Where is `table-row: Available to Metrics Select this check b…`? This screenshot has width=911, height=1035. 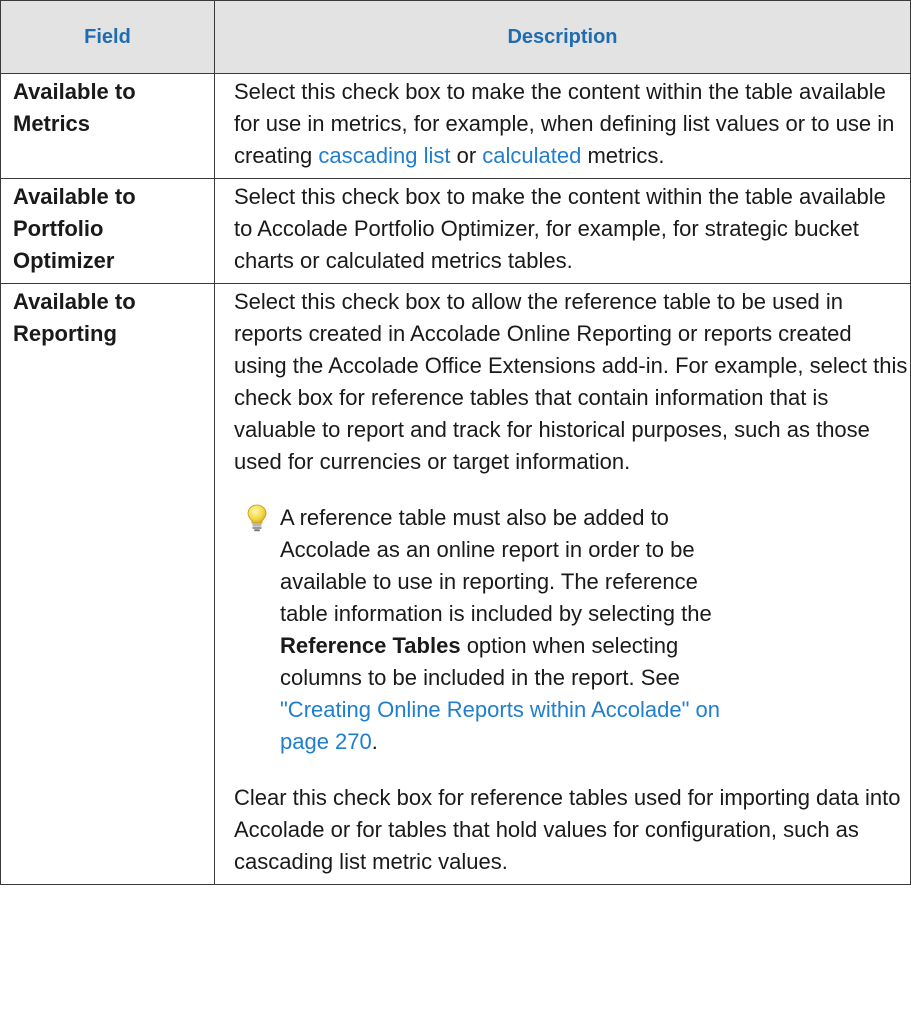 table-row: Available to Metrics Select this check b… is located at coordinates (455, 126).